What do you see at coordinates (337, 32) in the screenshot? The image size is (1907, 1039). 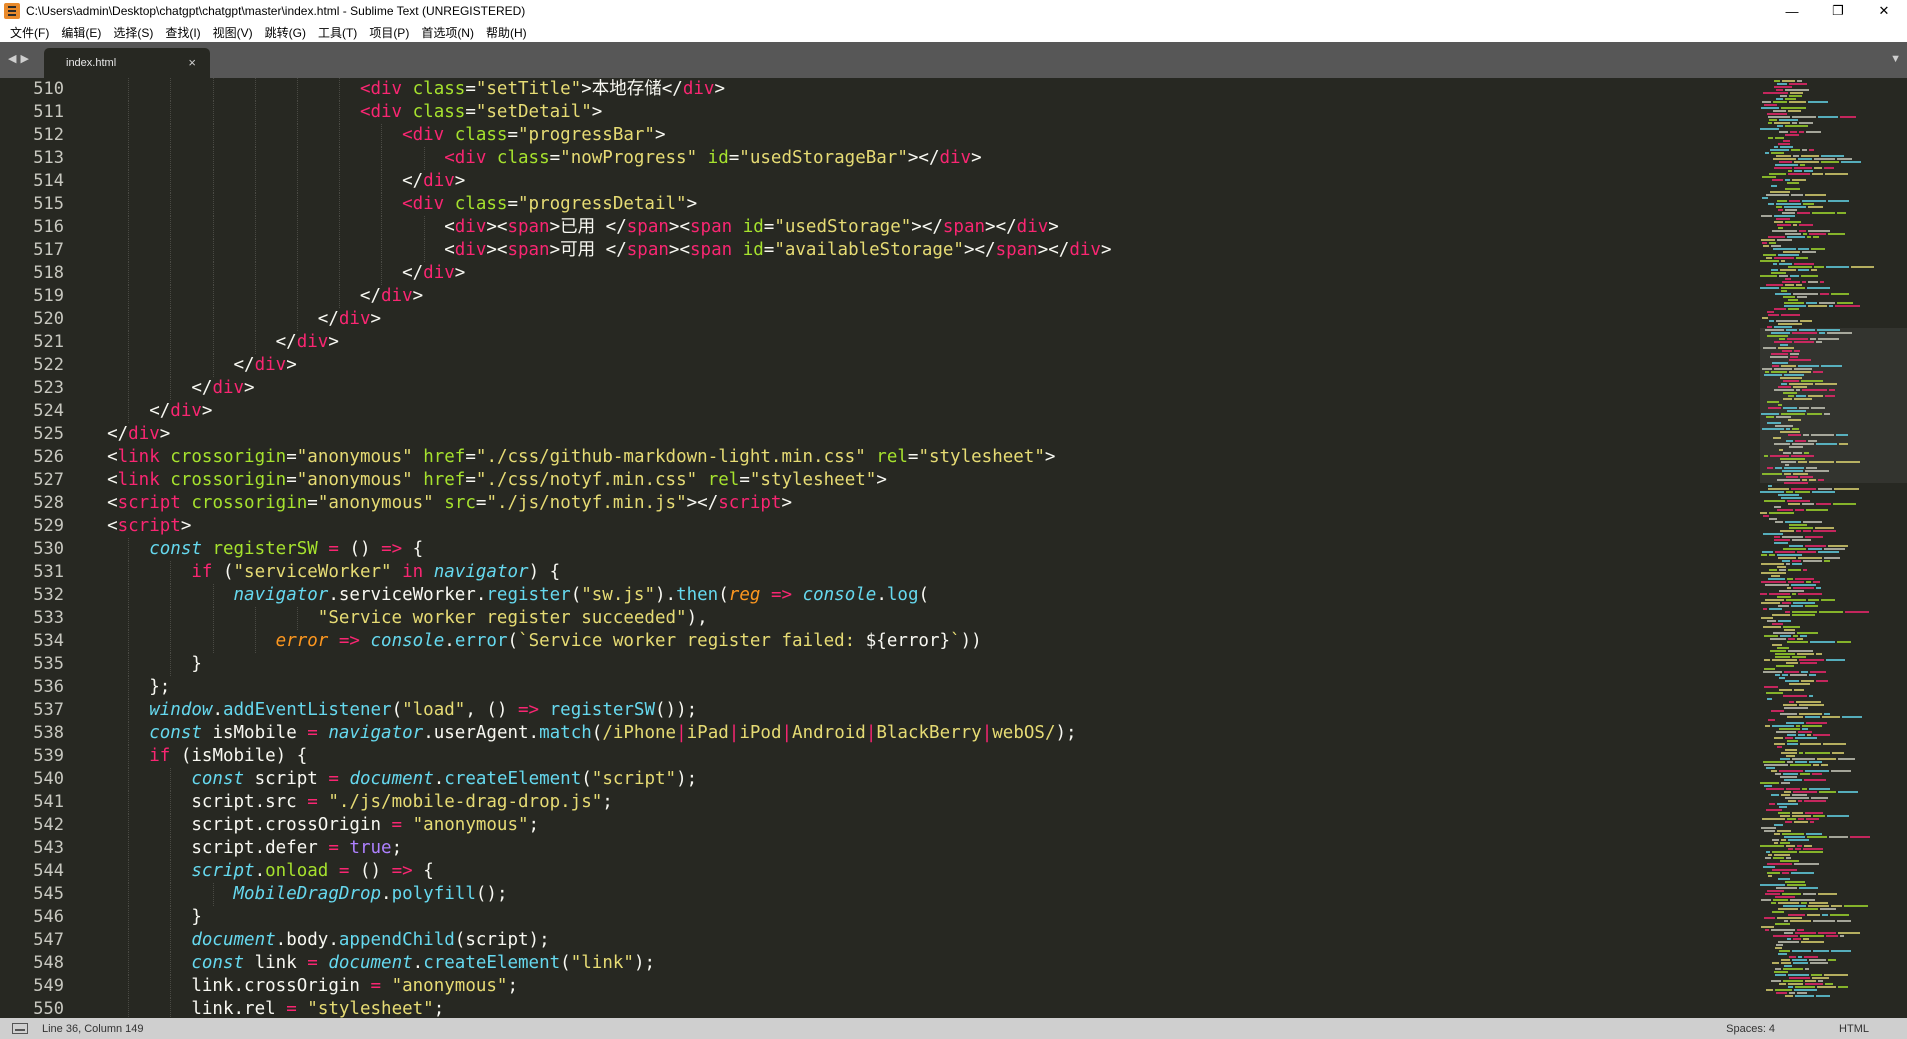 I see `menu-tools: 工具(T)` at bounding box center [337, 32].